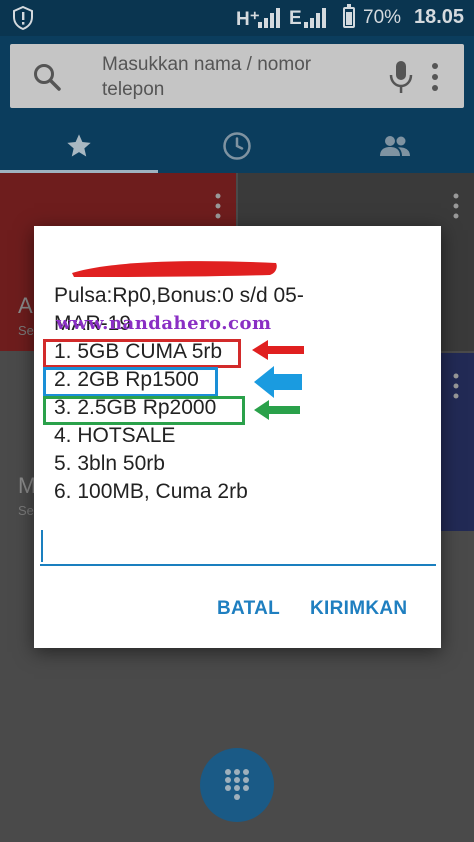  What do you see at coordinates (295, 18) in the screenshot?
I see `network-type-e: E` at bounding box center [295, 18].